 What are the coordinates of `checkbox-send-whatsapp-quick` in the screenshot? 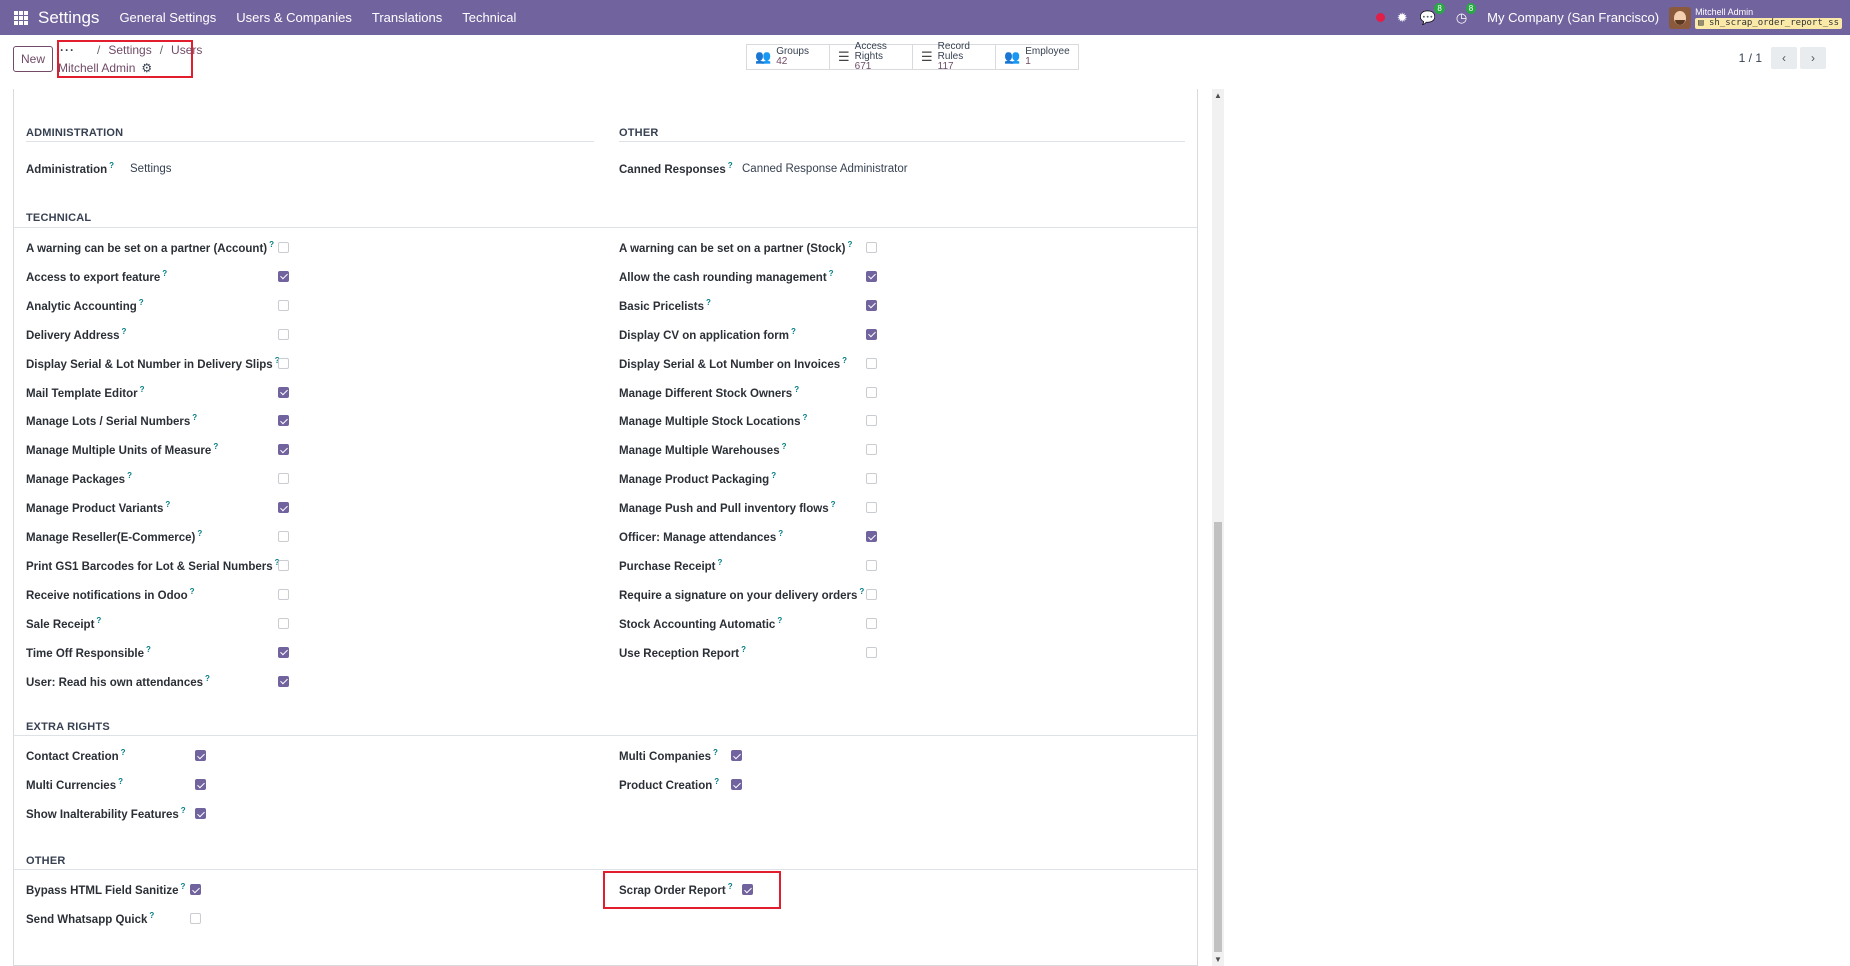 It's located at (195, 918).